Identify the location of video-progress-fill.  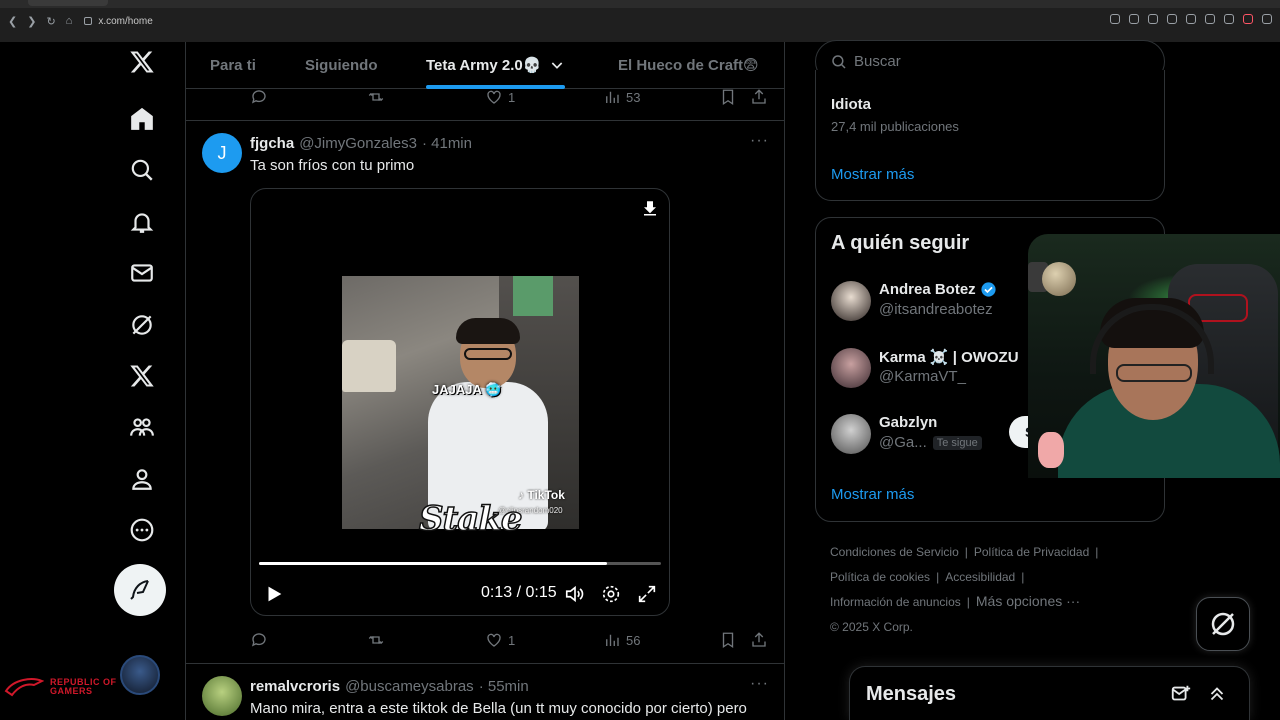
(433, 563).